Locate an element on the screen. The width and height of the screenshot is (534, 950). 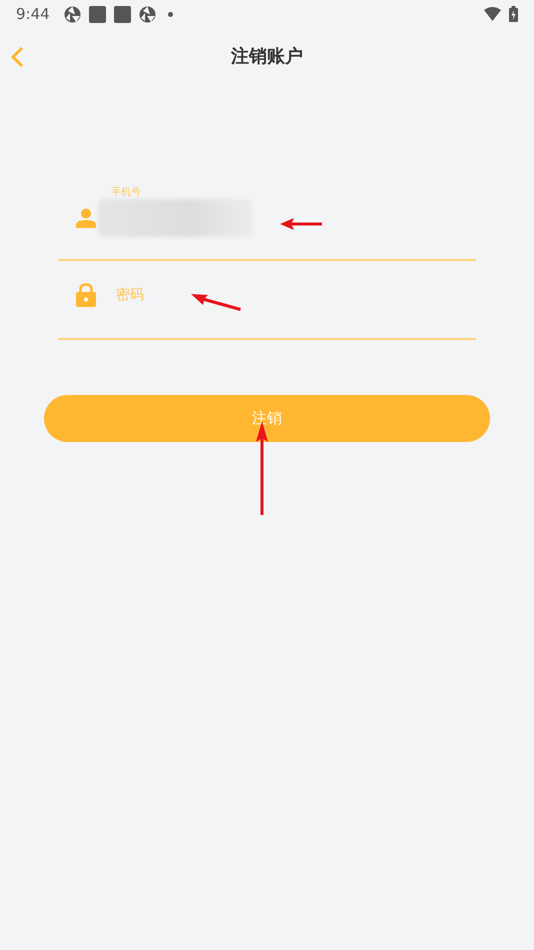
wifi-icon is located at coordinates (492, 14).